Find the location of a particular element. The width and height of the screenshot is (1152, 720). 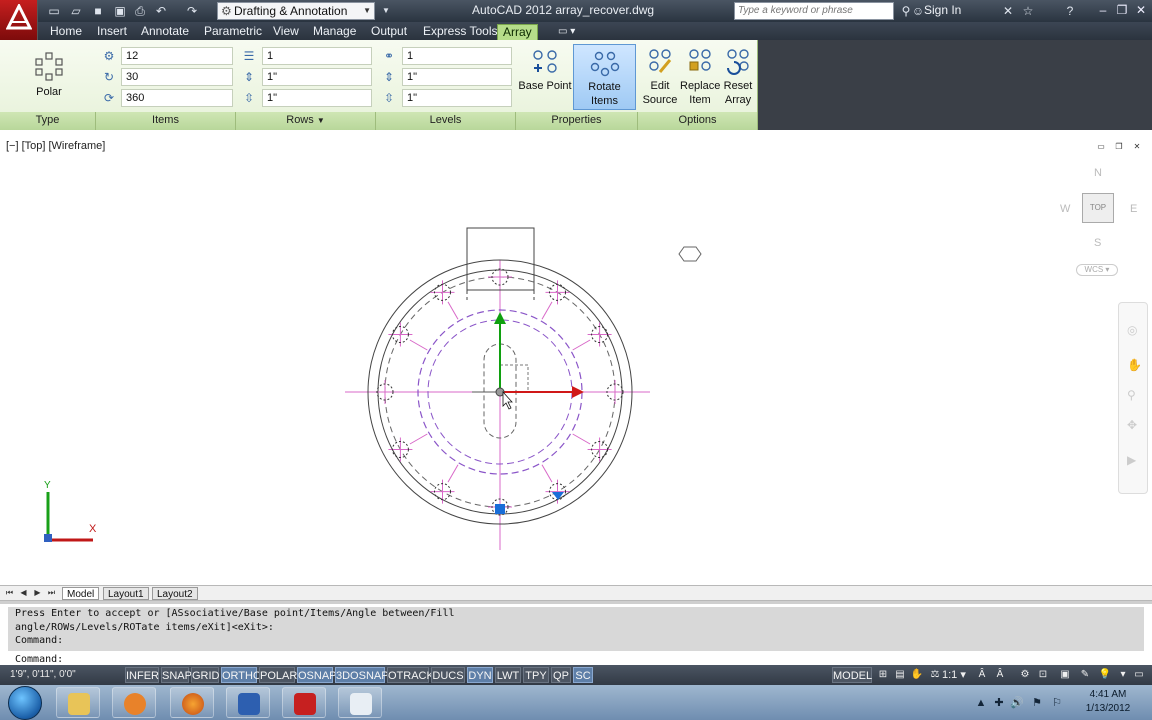

status-toggle-tpy: TPY is located at coordinates (536, 675).